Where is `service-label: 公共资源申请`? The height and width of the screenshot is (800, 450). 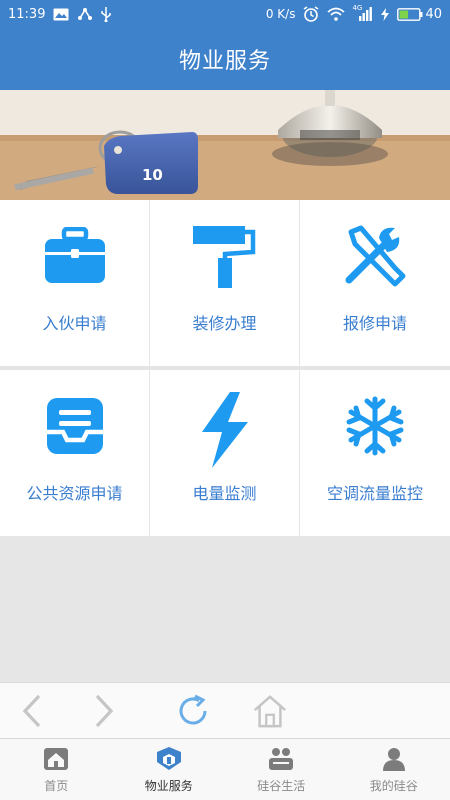 service-label: 公共资源申请 is located at coordinates (74, 493).